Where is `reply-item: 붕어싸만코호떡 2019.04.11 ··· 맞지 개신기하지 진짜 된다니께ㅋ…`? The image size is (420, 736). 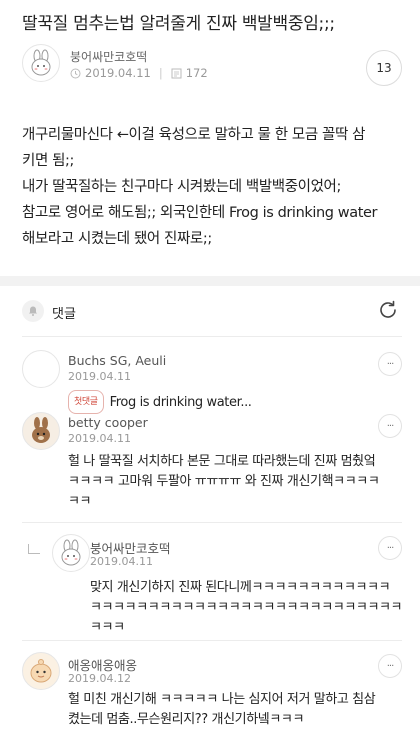
reply-item: 붕어싸만코호떡 2019.04.11 ··· 맞지 개신기하지 진짜 된다니께ㅋ… is located at coordinates (212, 585).